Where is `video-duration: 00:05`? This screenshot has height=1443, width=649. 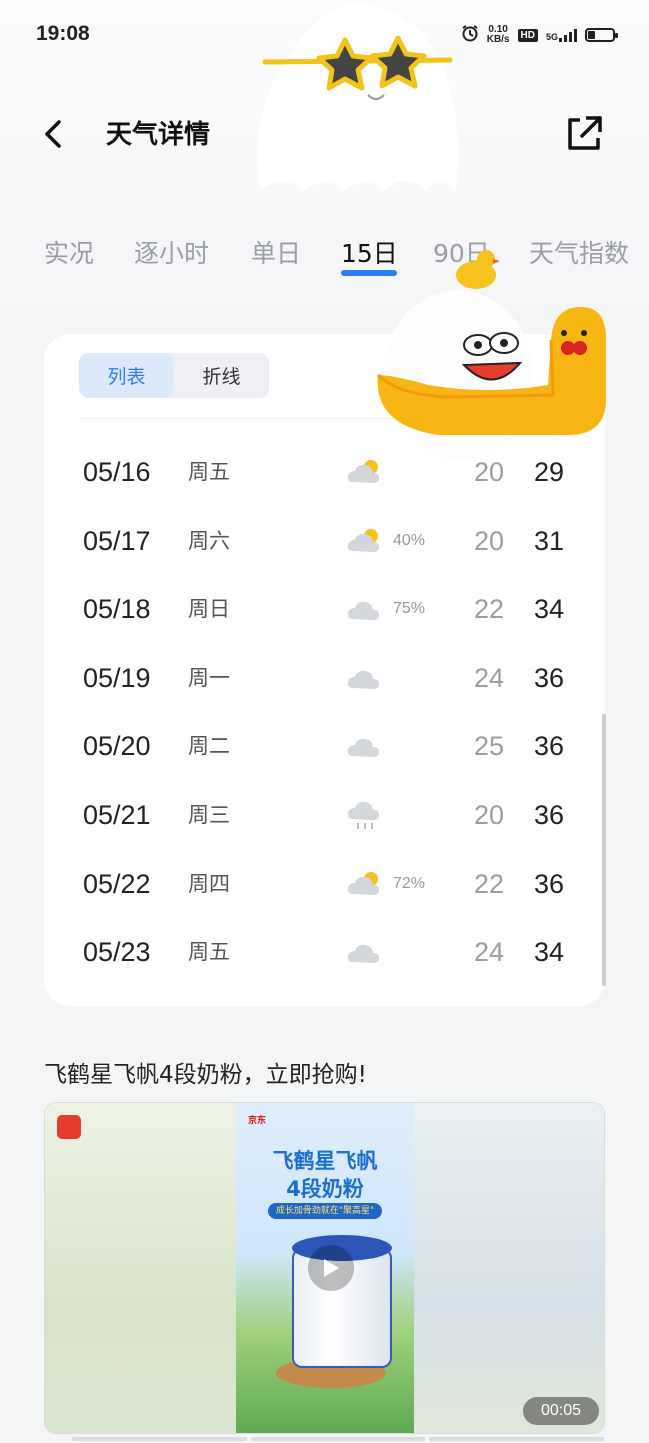 video-duration: 00:05 is located at coordinates (561, 1411).